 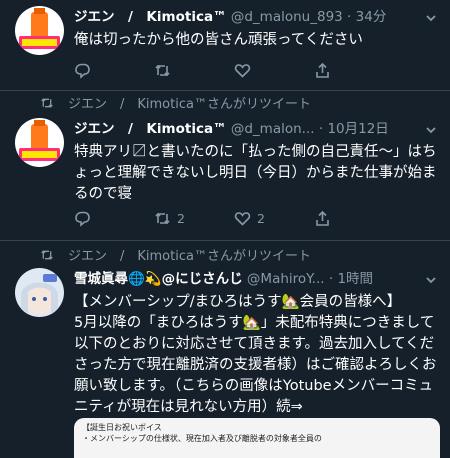 I want to click on like-button: 2, so click(x=274, y=218).